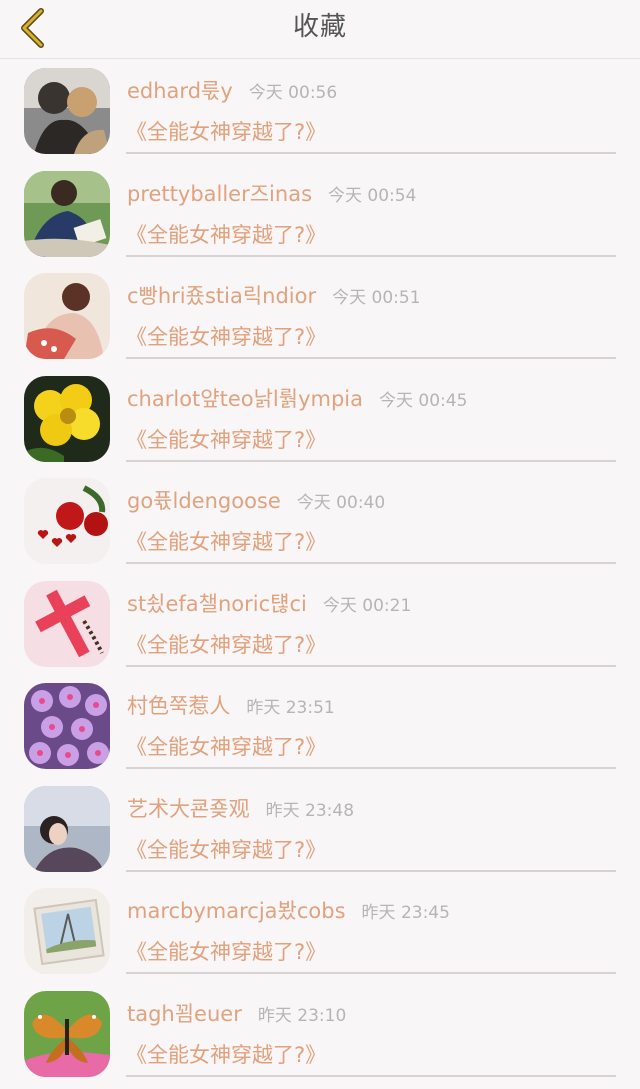 The height and width of the screenshot is (1089, 640). I want to click on timestamp: 昨天 23:48, so click(310, 810).